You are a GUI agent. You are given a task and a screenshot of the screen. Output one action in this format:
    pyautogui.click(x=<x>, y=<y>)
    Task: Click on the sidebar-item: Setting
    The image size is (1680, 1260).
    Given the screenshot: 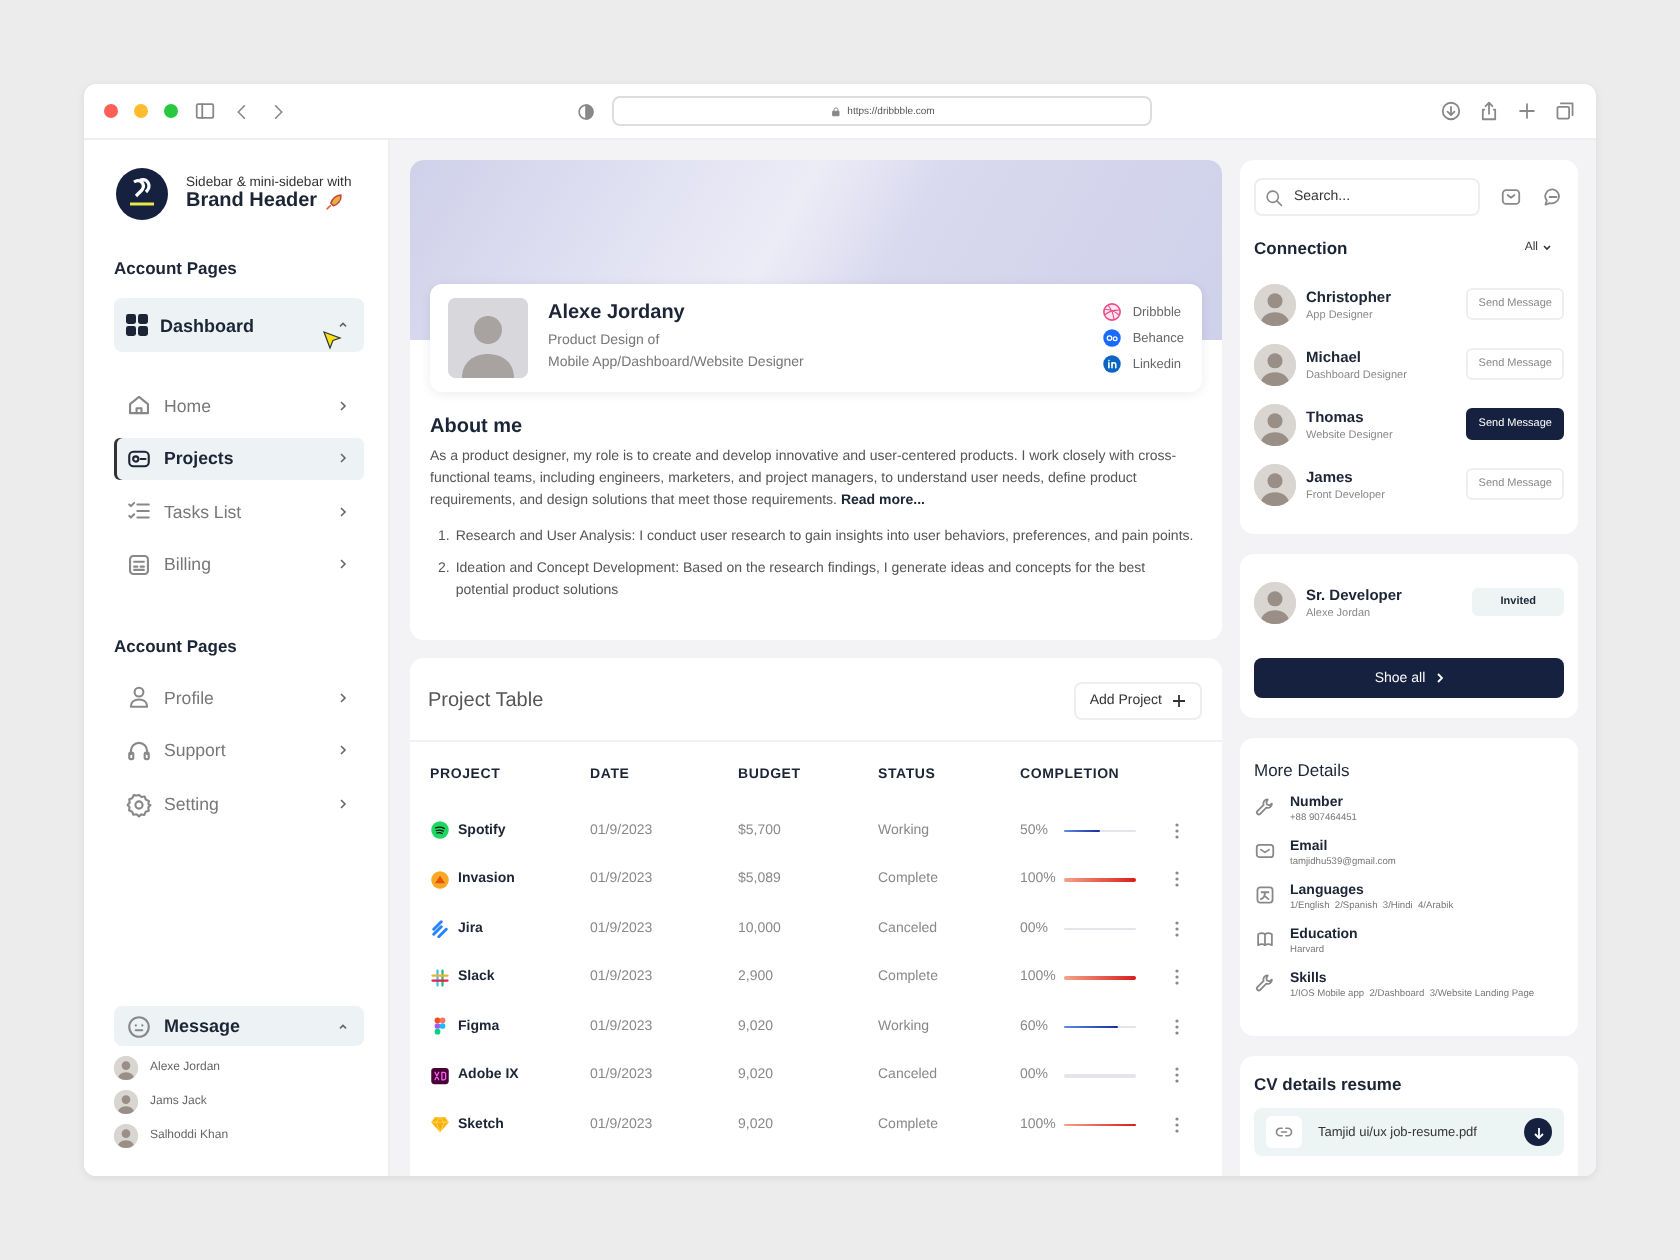 What is the action you would take?
    pyautogui.click(x=239, y=804)
    